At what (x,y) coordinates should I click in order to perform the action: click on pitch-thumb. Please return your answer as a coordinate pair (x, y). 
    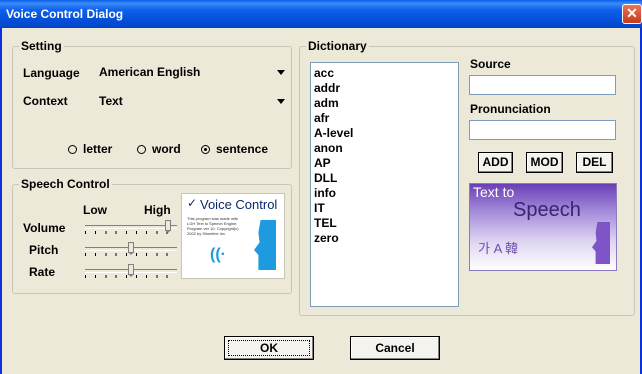
    Looking at the image, I should click on (131, 248).